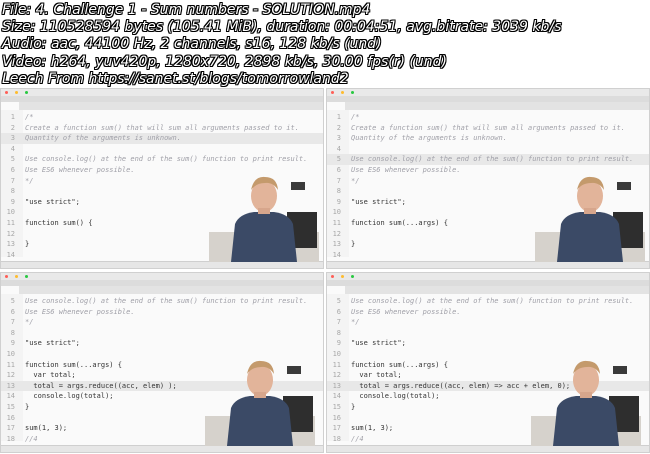 The image size is (650, 454). What do you see at coordinates (294, 370) in the screenshot?
I see `camera-icon` at bounding box center [294, 370].